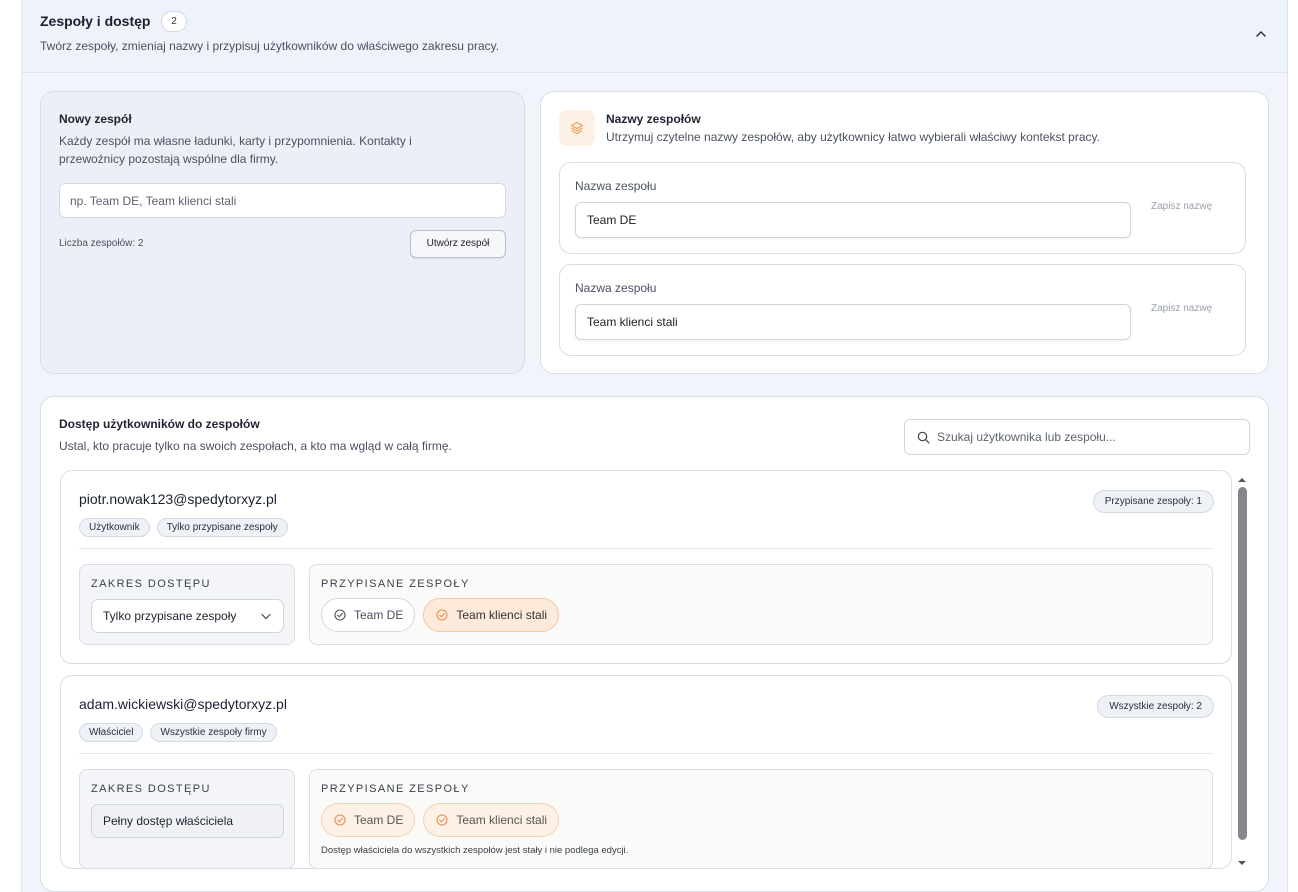  I want to click on role-tag: Użytkownik, so click(114, 527).